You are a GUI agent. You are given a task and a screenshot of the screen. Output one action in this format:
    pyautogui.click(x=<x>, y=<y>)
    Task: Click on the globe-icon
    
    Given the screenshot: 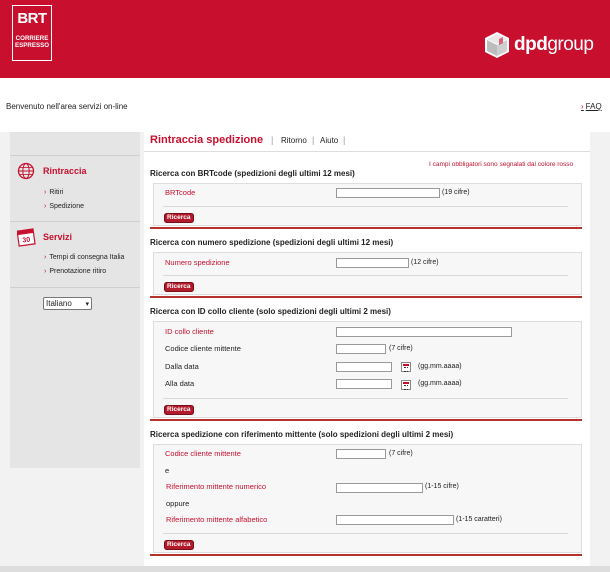 What is the action you would take?
    pyautogui.click(x=26, y=171)
    